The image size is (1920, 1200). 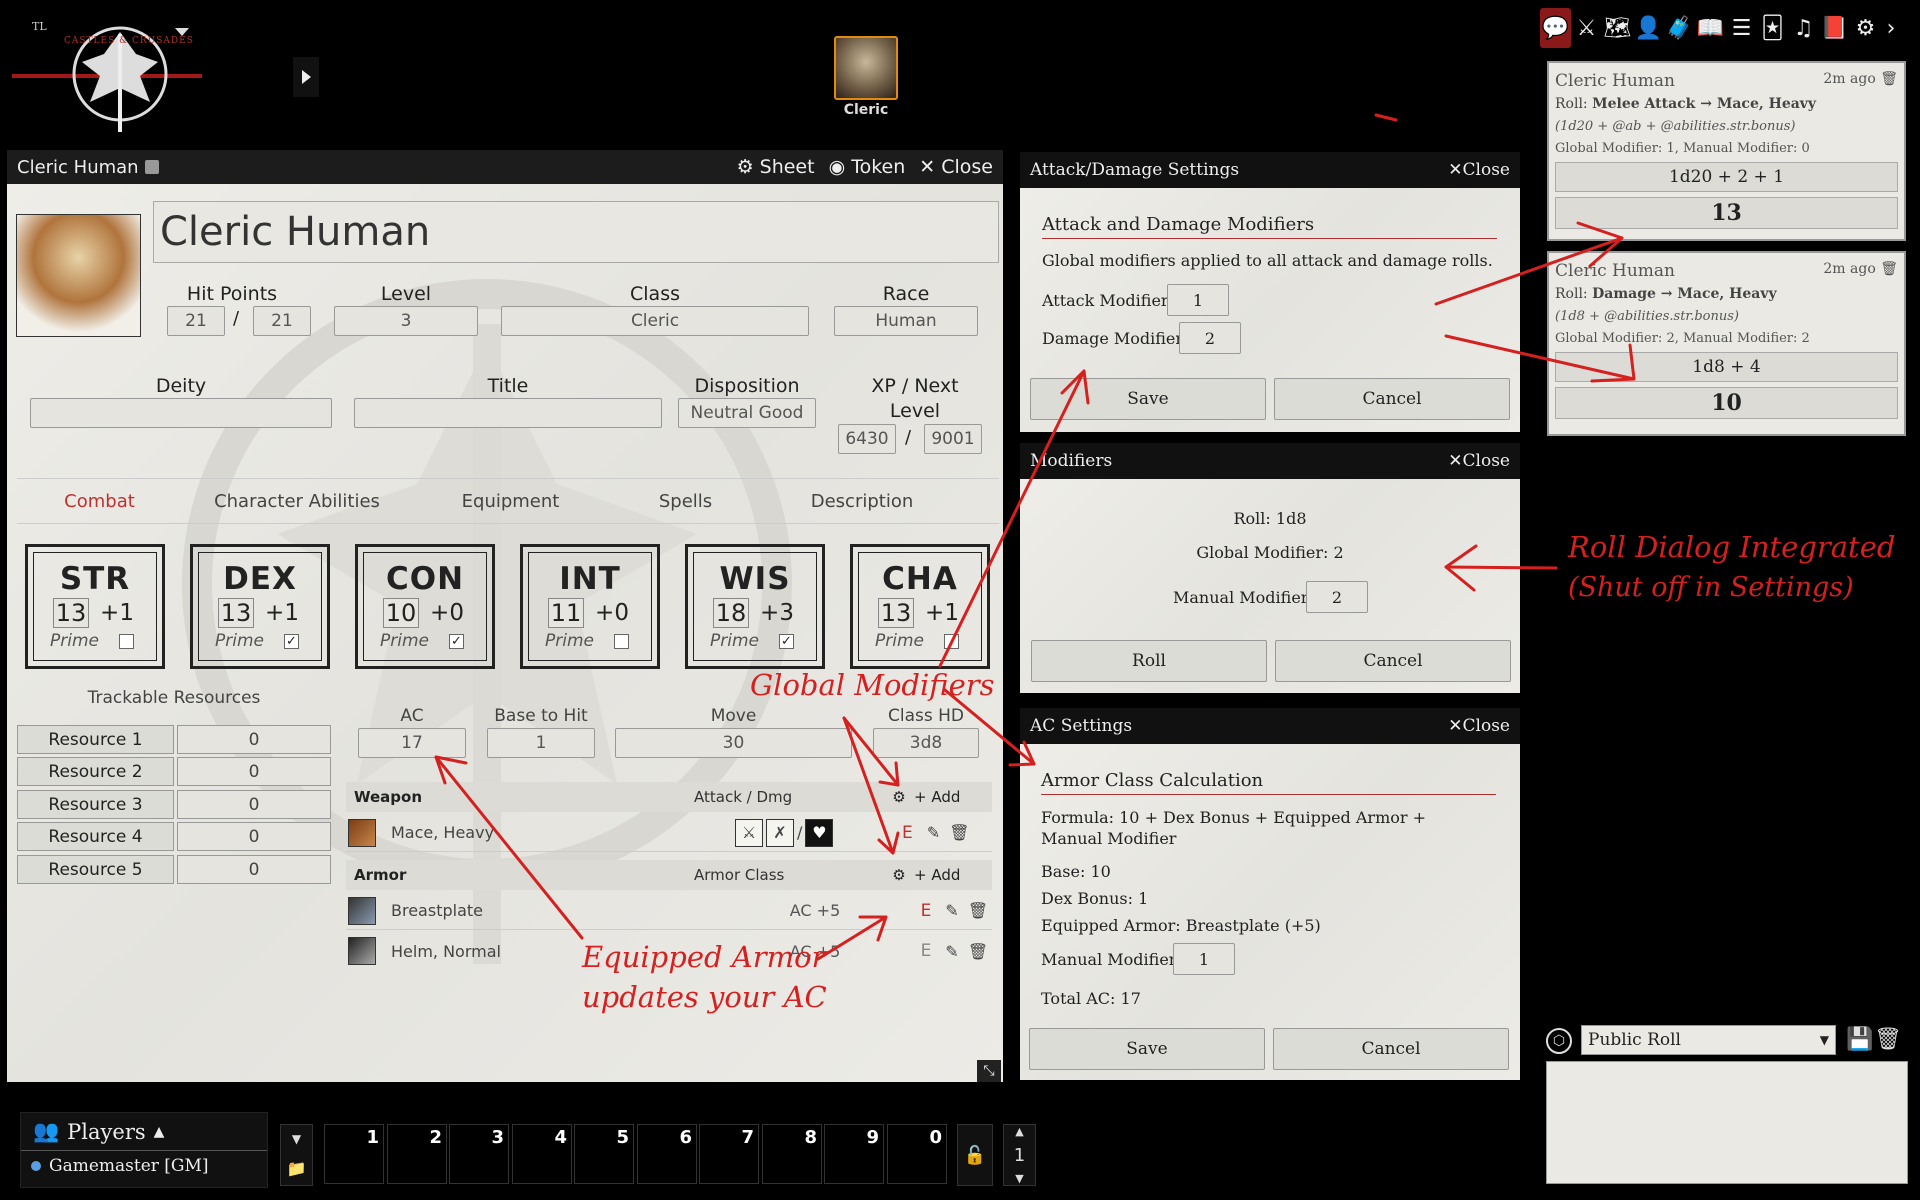 I want to click on equipped-armor-annotation-line2: updates your AC, so click(x=704, y=997).